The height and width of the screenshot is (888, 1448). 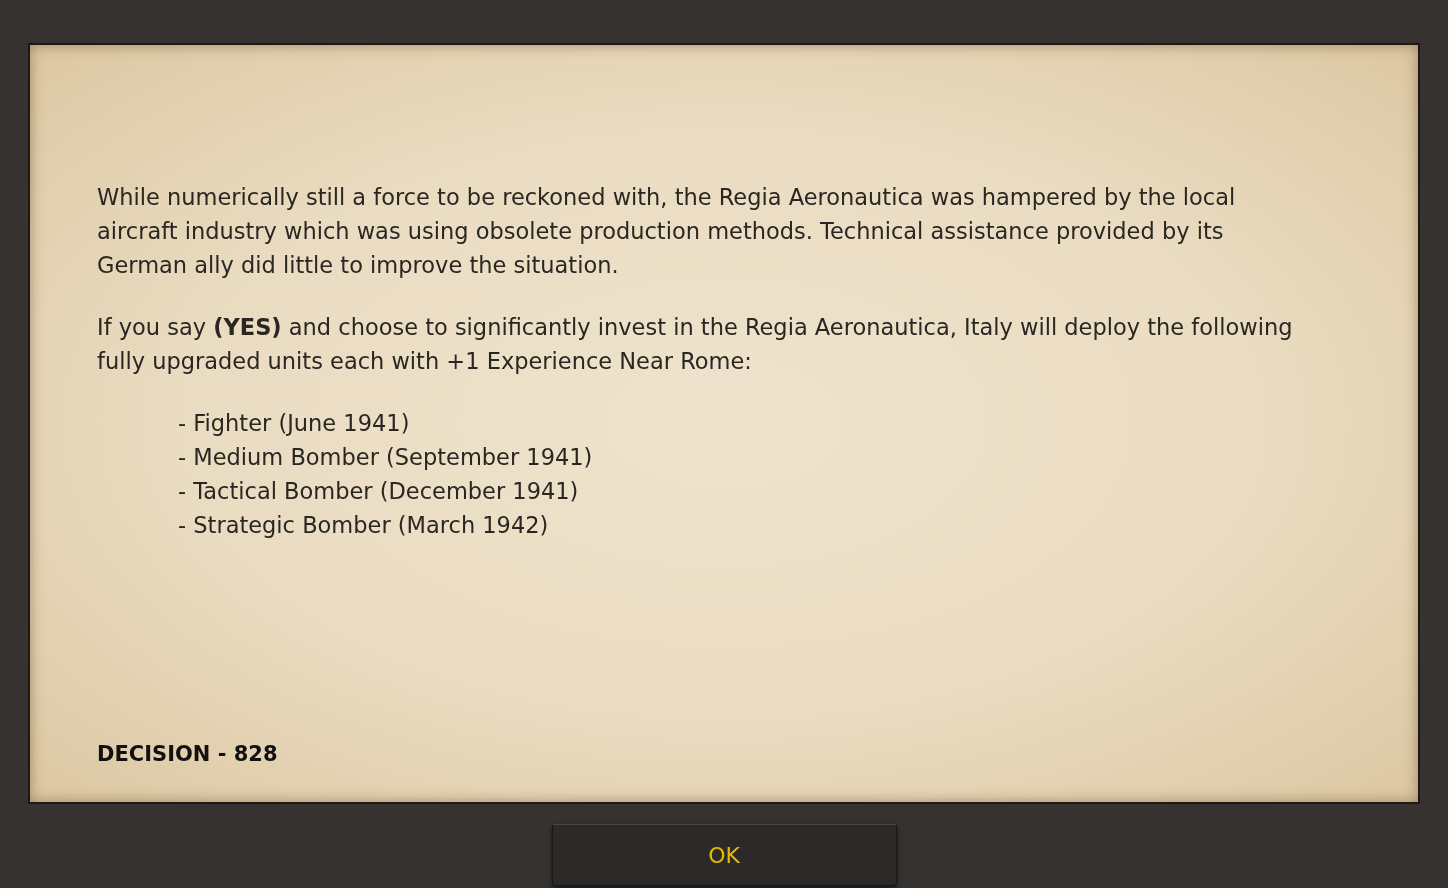 What do you see at coordinates (385, 457) in the screenshot?
I see `unit-list-item: - Medium Bomber (September 1941)` at bounding box center [385, 457].